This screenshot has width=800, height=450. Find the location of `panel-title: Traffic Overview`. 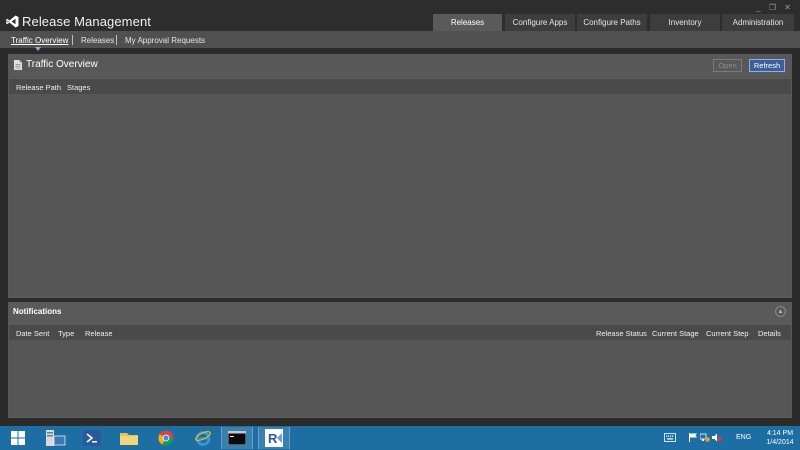

panel-title: Traffic Overview is located at coordinates (62, 64).